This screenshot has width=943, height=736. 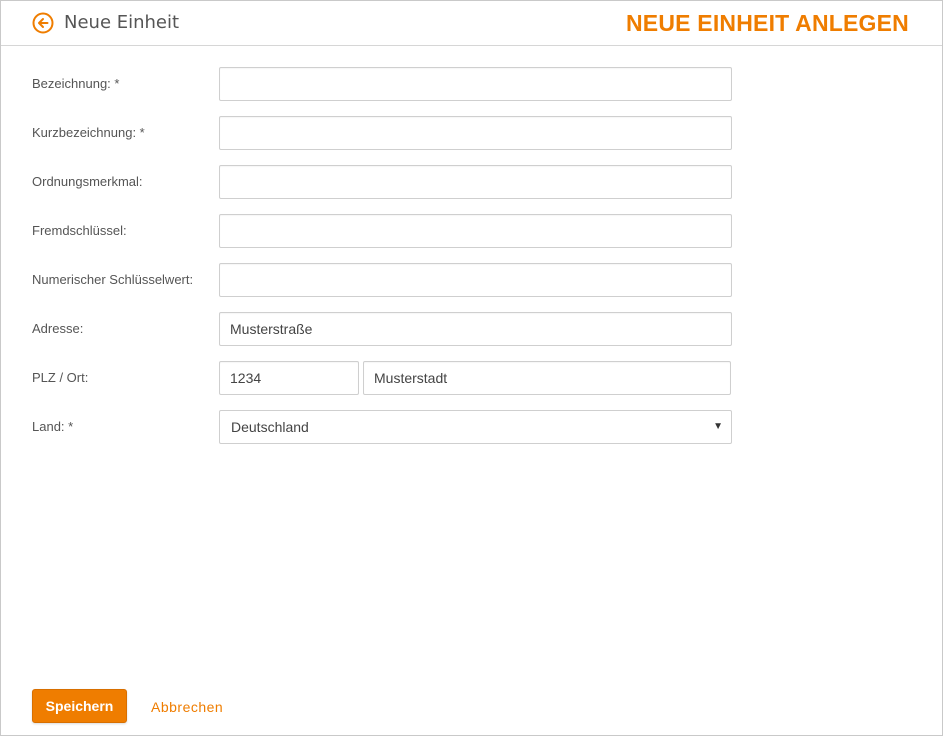 What do you see at coordinates (122, 22) in the screenshot?
I see `header-title: Neue Einheit` at bounding box center [122, 22].